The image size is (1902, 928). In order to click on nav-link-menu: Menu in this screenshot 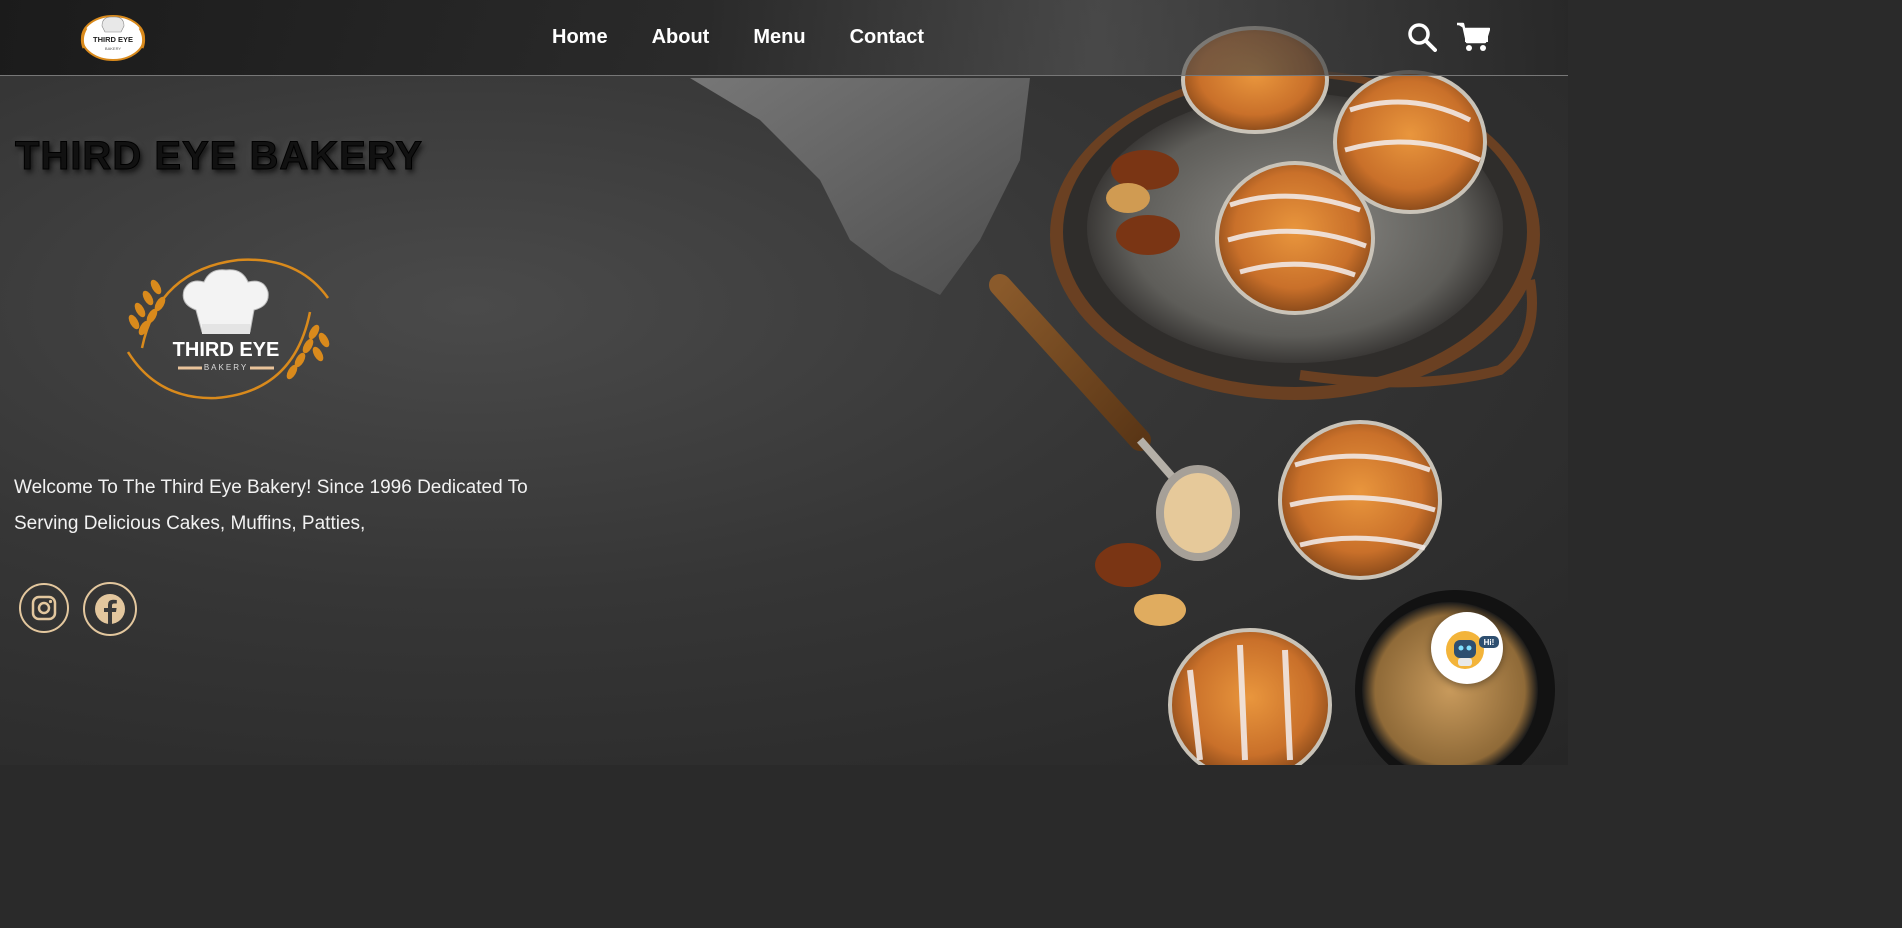, I will do `click(779, 37)`.